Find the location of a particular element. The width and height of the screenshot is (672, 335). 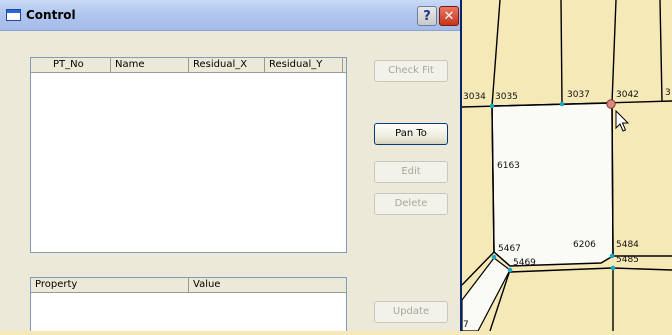

help-button: ? is located at coordinates (427, 16).